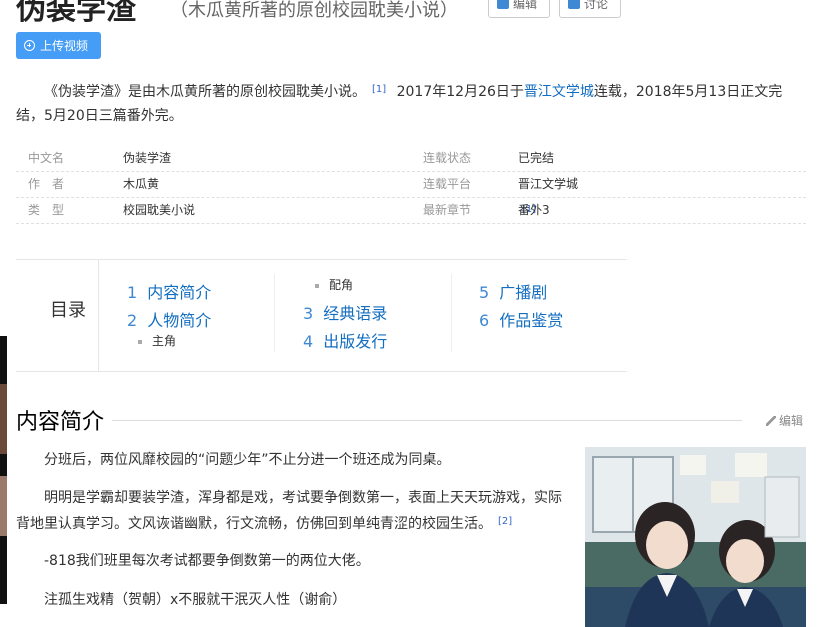  I want to click on info-value: 番外3 [1], so click(534, 211).